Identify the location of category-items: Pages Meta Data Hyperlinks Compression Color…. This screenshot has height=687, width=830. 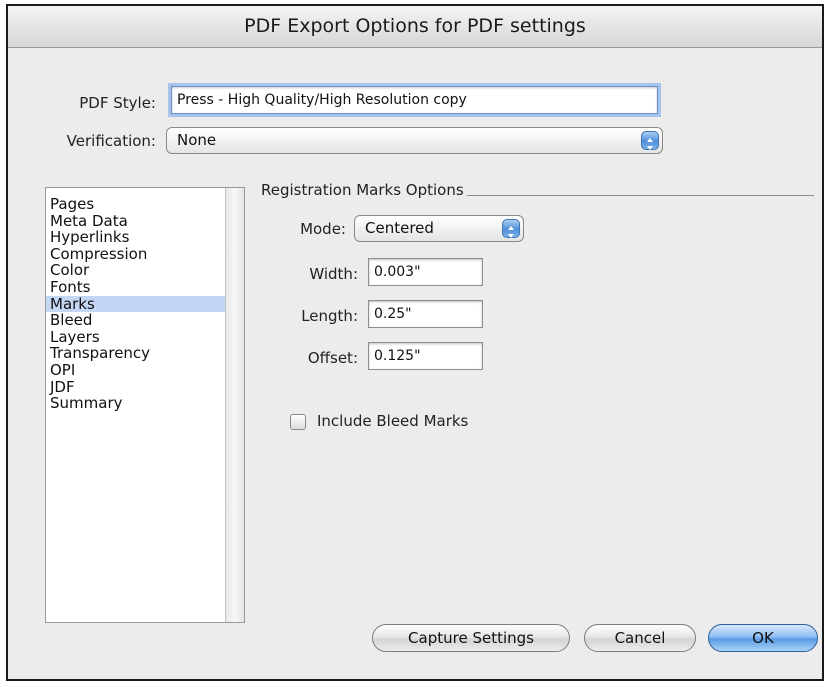
(135, 304).